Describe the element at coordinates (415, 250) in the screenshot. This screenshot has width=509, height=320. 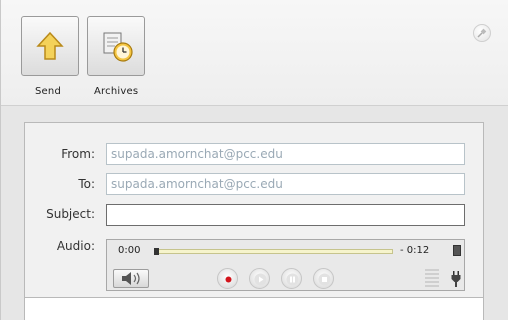
I see `remaining-time: - 0:12` at that location.